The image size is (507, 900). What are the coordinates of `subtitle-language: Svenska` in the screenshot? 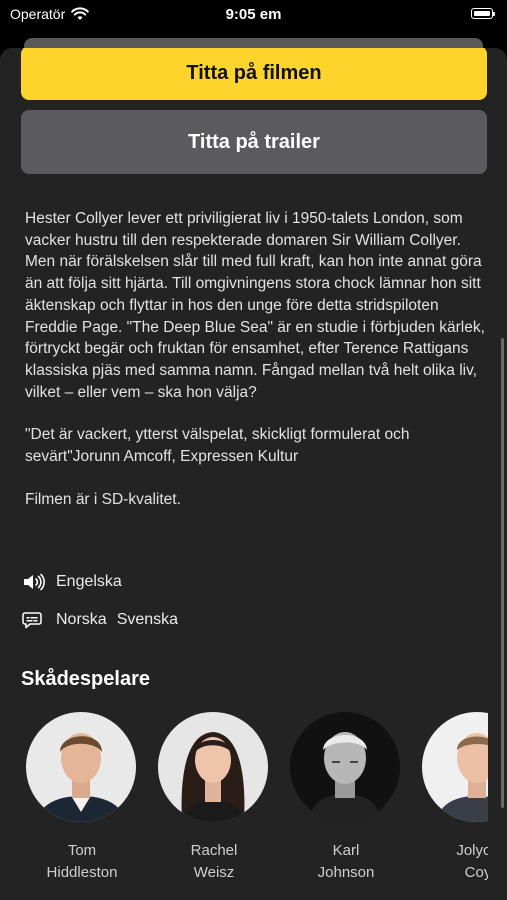 It's located at (147, 619).